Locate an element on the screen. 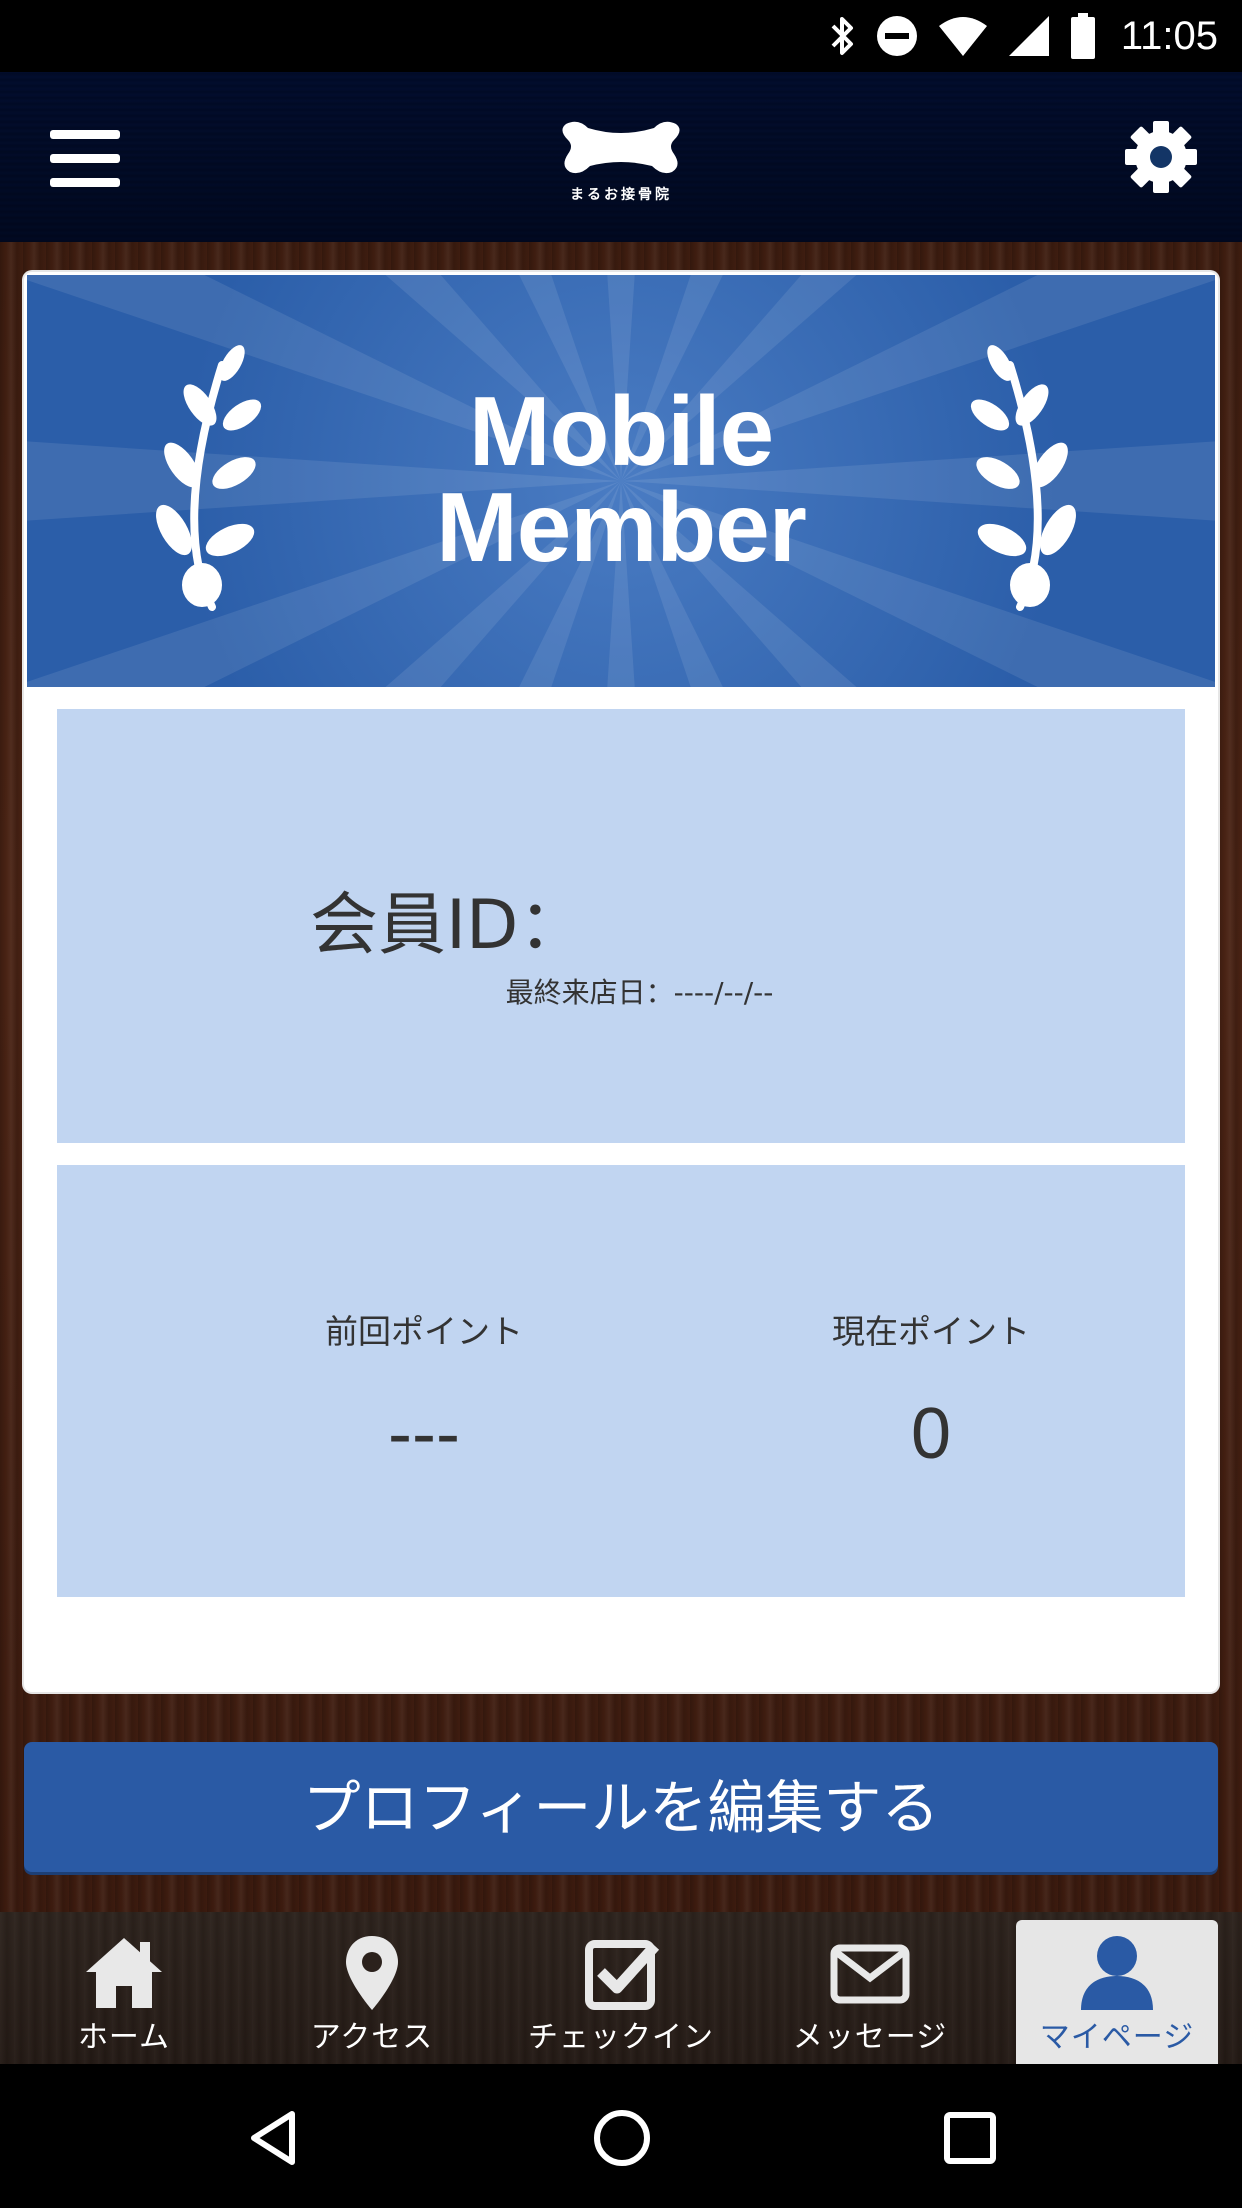  battery-icon is located at coordinates (1082, 36).